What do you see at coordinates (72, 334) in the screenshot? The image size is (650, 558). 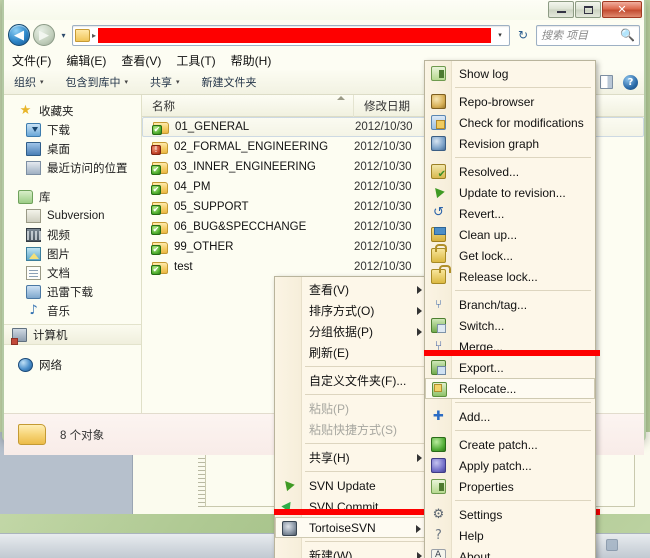 I see `sidebar-item-computer: 计算机` at bounding box center [72, 334].